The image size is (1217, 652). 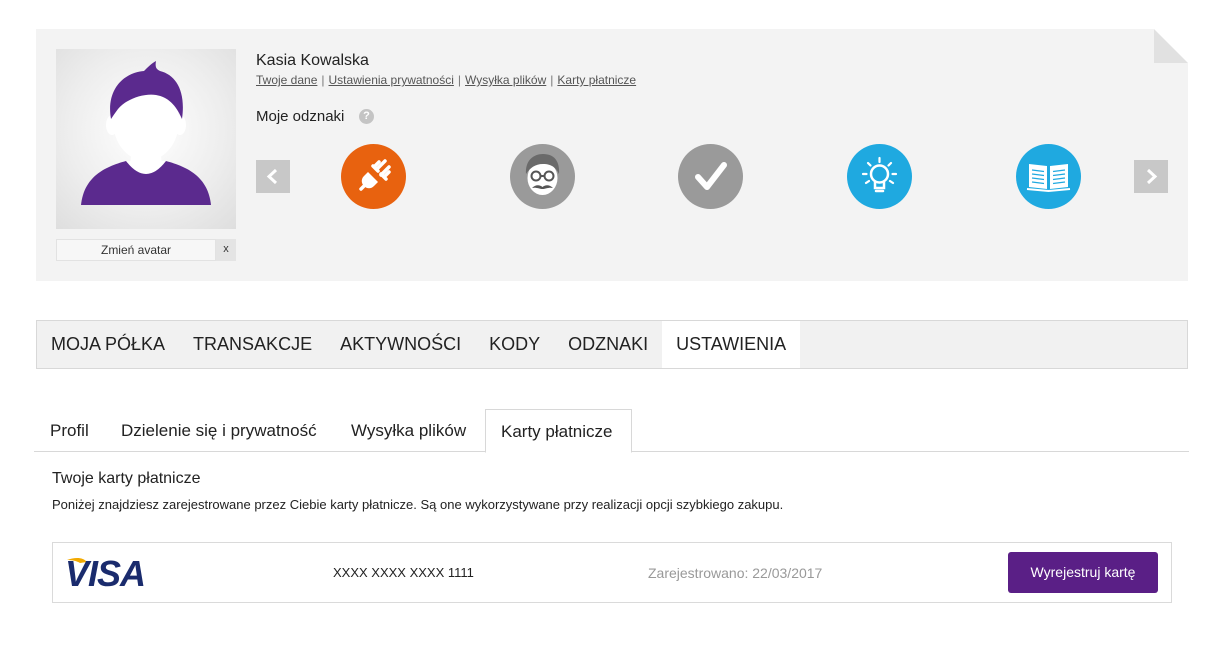 I want to click on link-wysylka-plikow: Wysyłka plików, so click(x=505, y=80).